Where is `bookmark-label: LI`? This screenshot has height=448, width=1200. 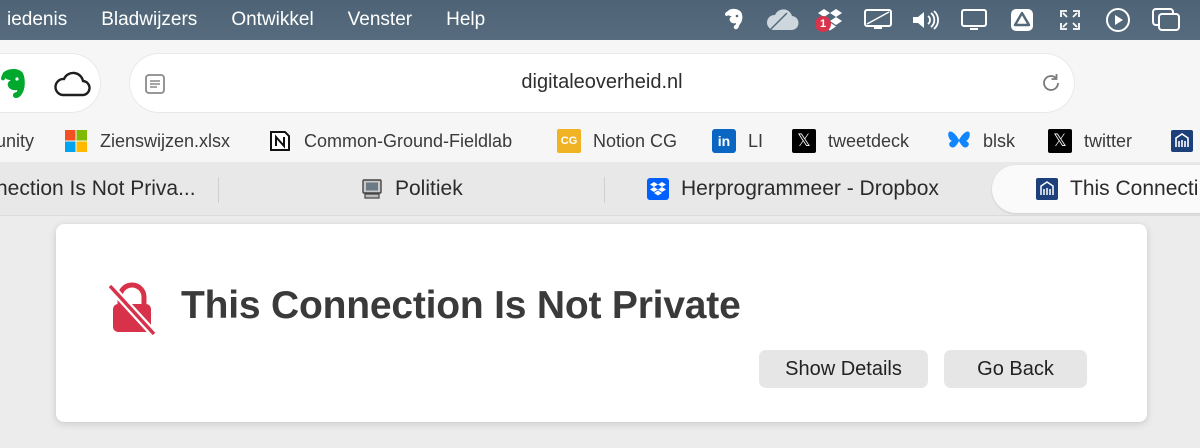 bookmark-label: LI is located at coordinates (756, 140).